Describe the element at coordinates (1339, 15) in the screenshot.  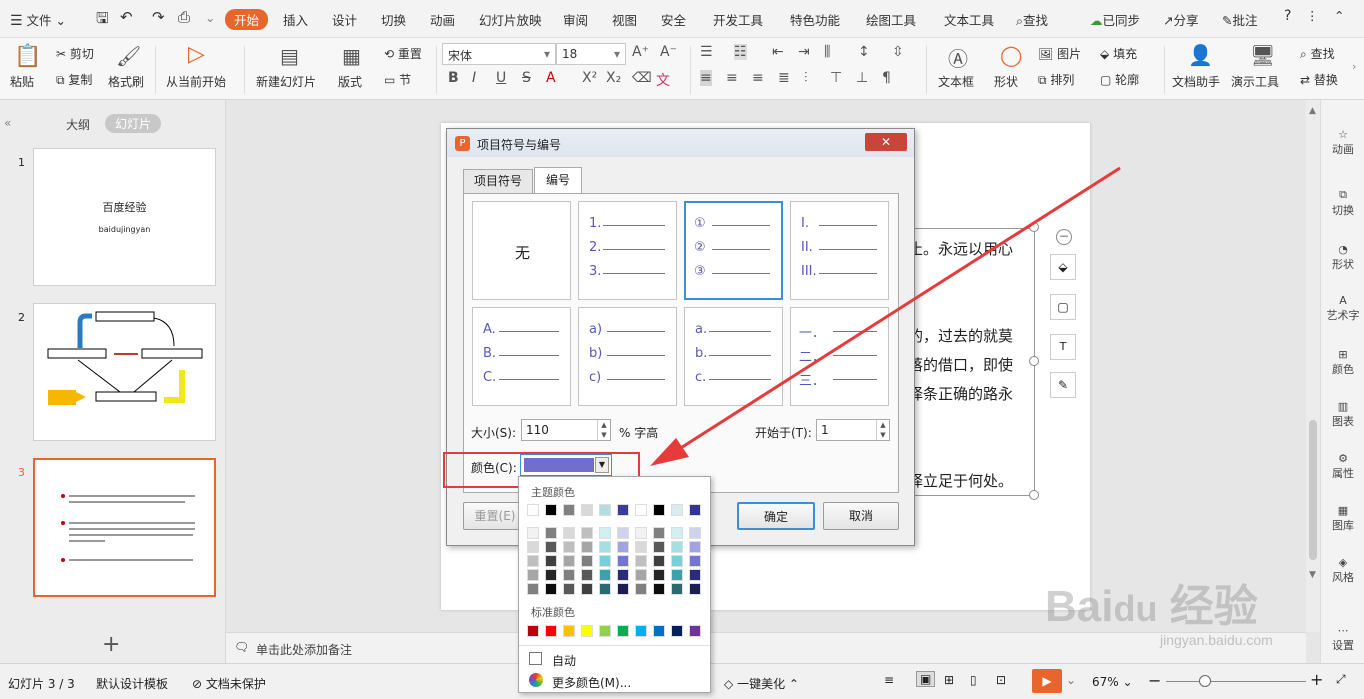
I see `collapse-ribbon-icon: ⌃` at that location.